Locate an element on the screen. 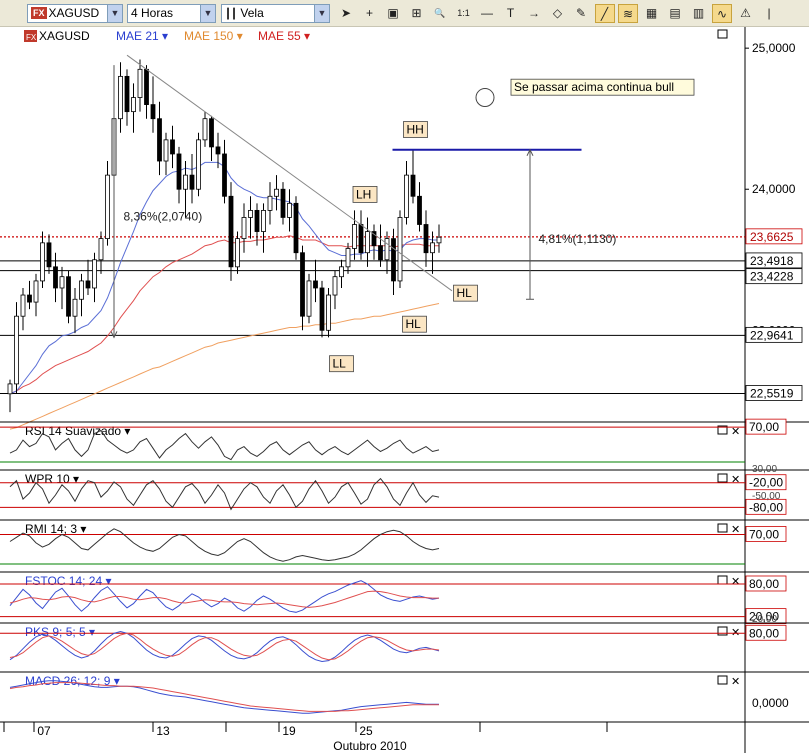 This screenshot has width=809, height=753. price-level-label: 22,5519 is located at coordinates (772, 394).